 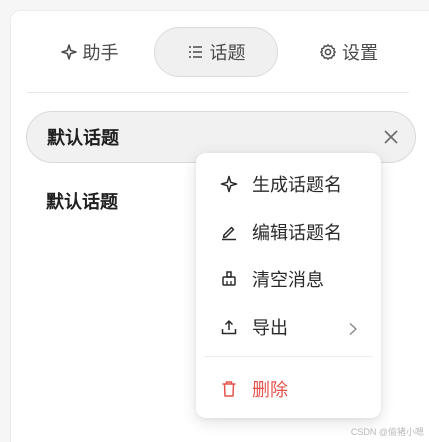 What do you see at coordinates (270, 390) in the screenshot?
I see `menu-item-label: 删除` at bounding box center [270, 390].